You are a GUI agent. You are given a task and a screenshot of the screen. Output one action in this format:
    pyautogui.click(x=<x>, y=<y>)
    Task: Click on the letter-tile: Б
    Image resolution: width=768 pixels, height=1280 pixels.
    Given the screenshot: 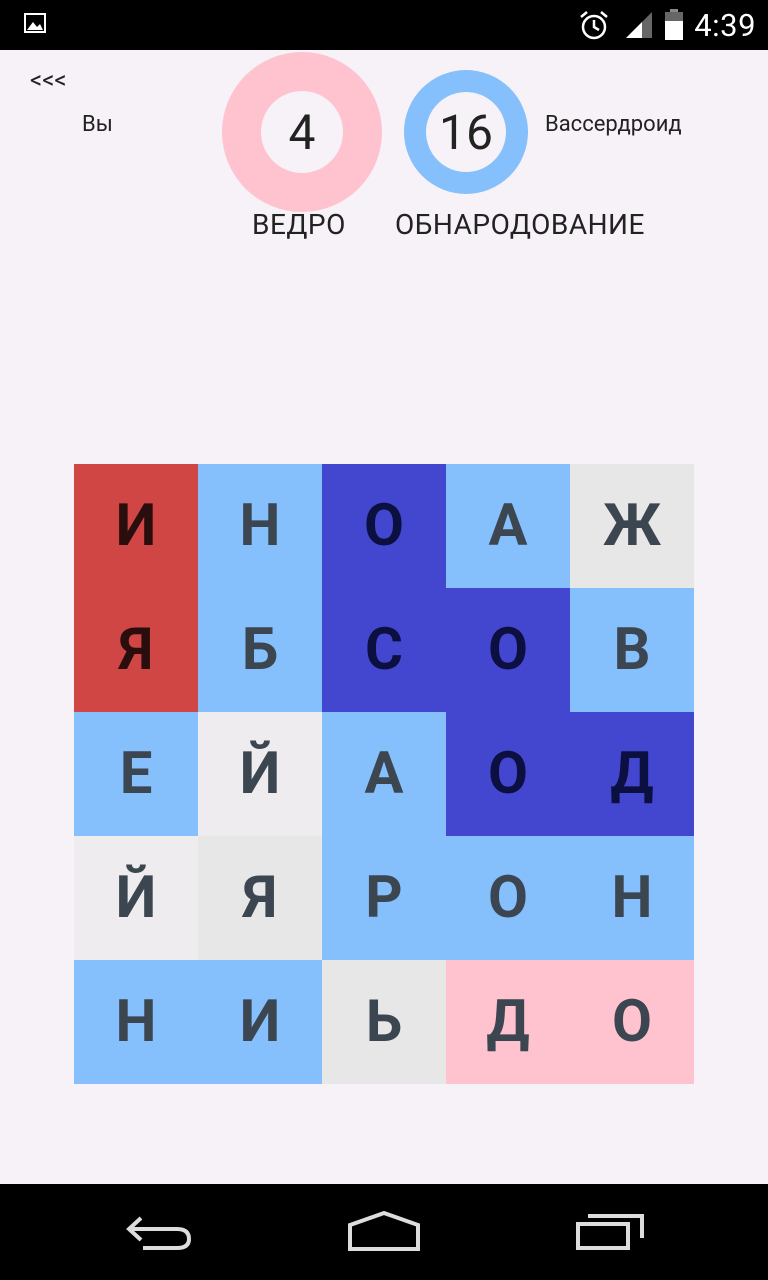 What is the action you would take?
    pyautogui.click(x=260, y=650)
    